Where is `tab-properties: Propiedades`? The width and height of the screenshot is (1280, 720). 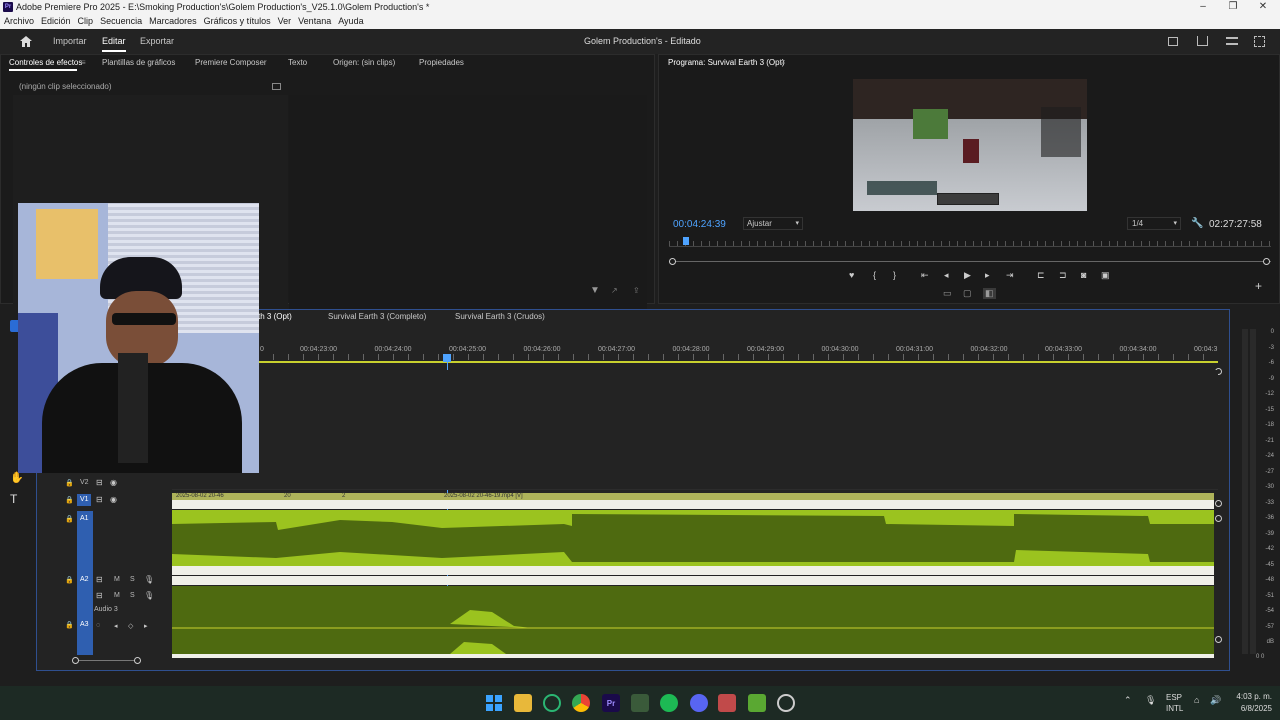 tab-properties: Propiedades is located at coordinates (441, 62).